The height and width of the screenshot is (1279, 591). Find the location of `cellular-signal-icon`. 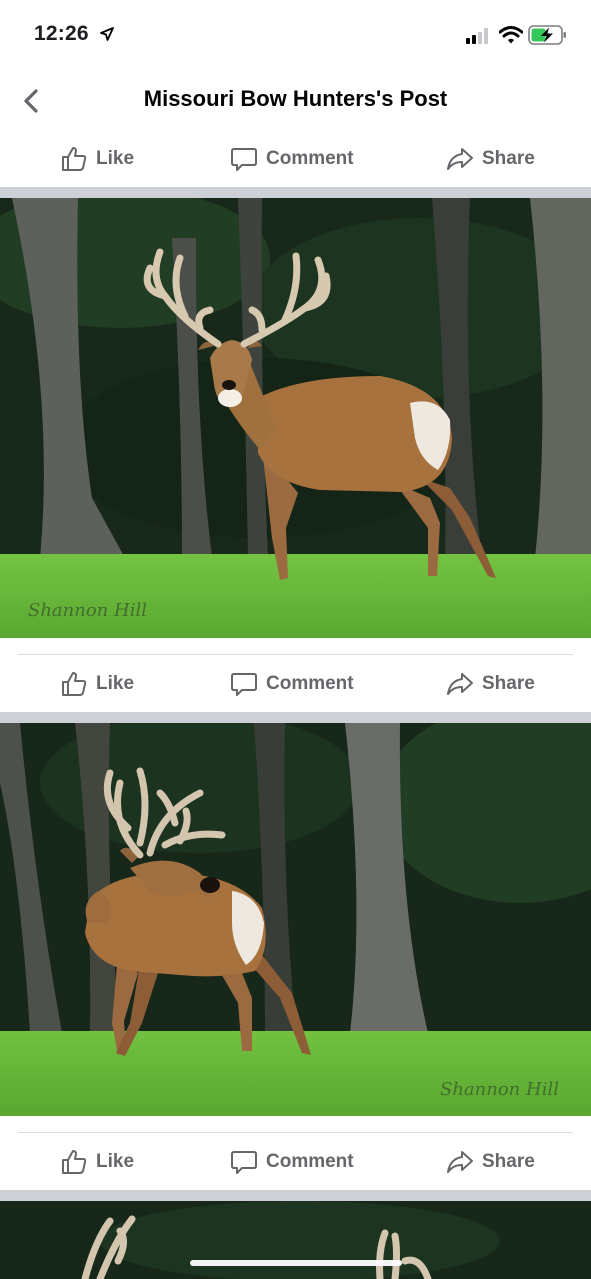

cellular-signal-icon is located at coordinates (477, 36).